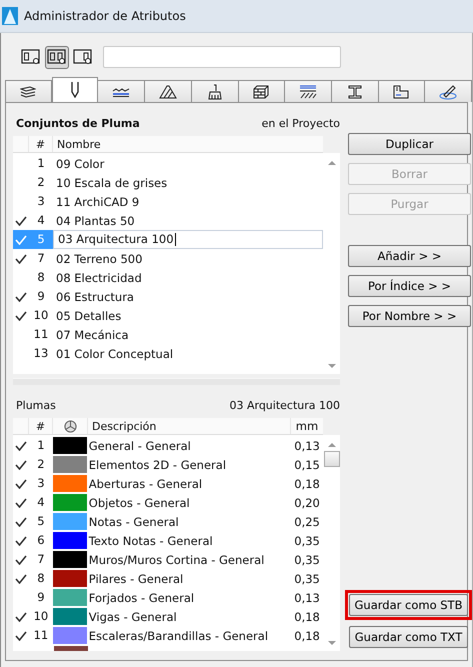  What do you see at coordinates (307, 521) in the screenshot?
I see `pen-width-cell-text: 0,25` at bounding box center [307, 521].